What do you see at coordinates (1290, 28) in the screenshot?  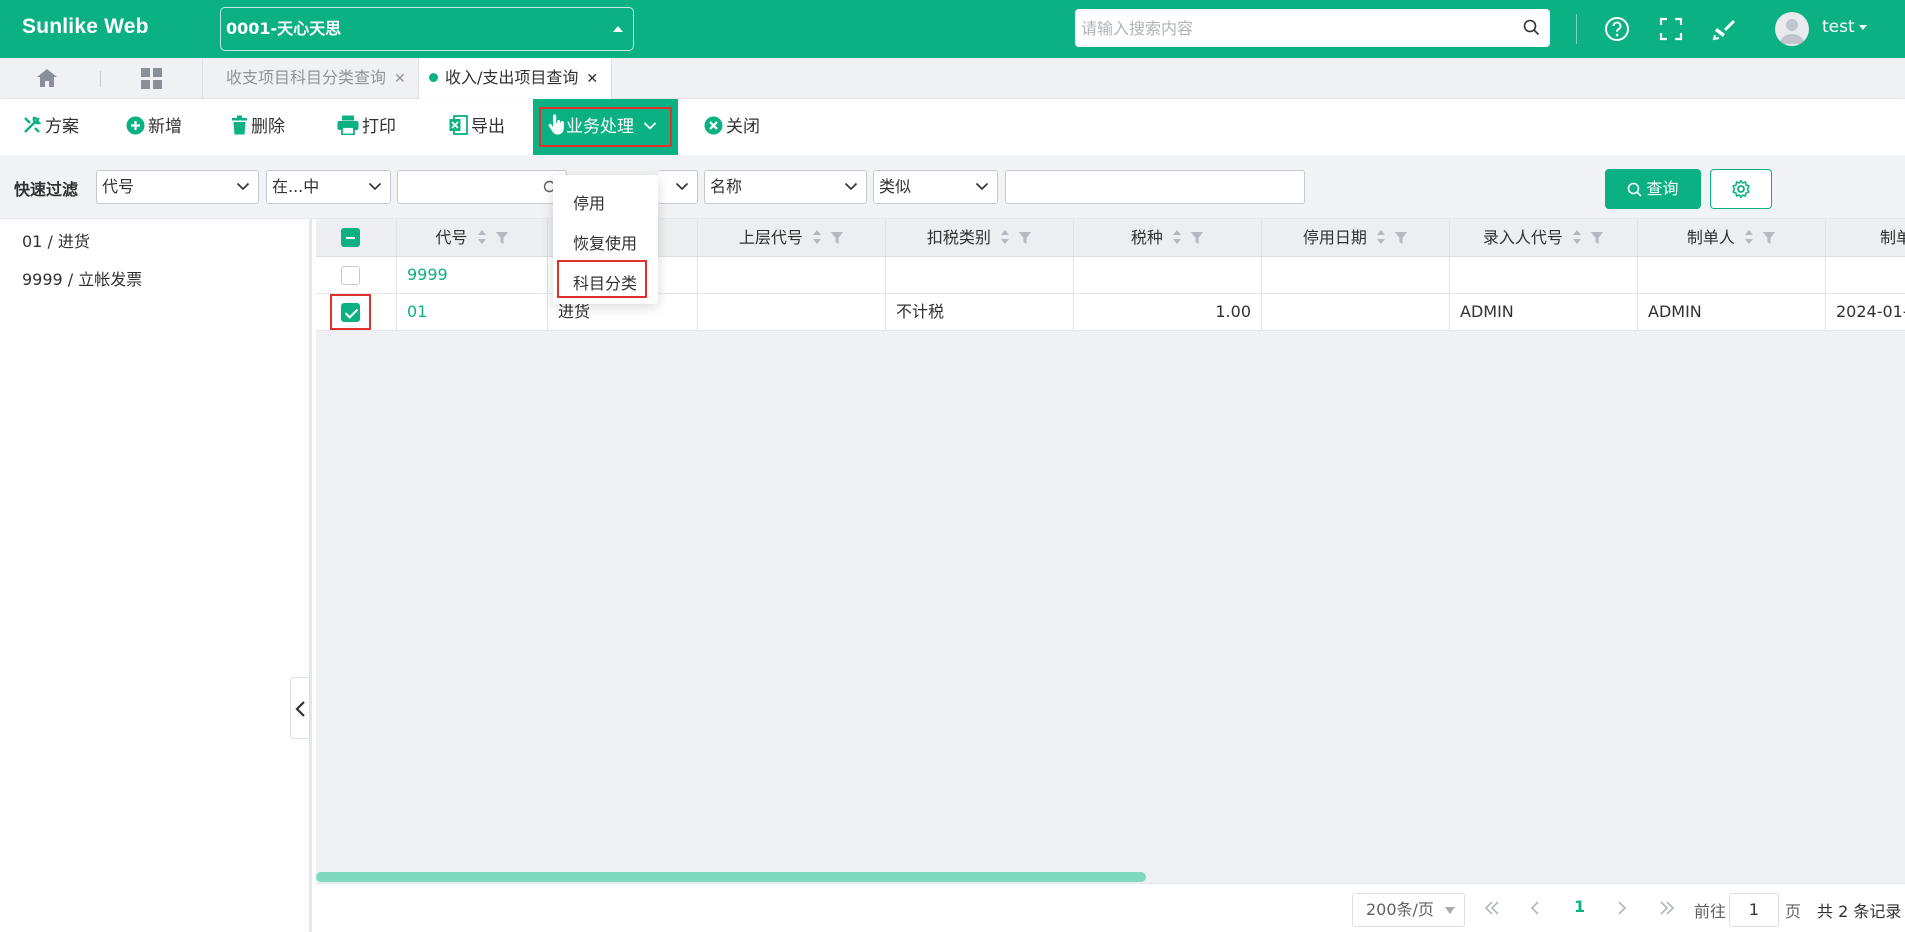 I see `header-search-input` at bounding box center [1290, 28].